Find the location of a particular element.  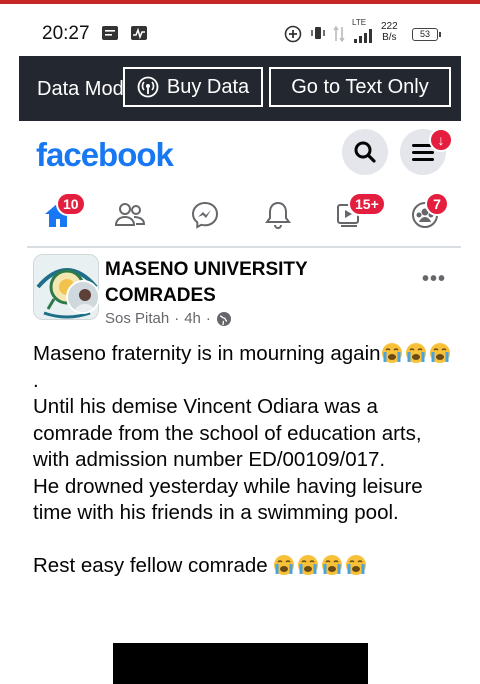

more-options-icon: ••• is located at coordinates (434, 279).